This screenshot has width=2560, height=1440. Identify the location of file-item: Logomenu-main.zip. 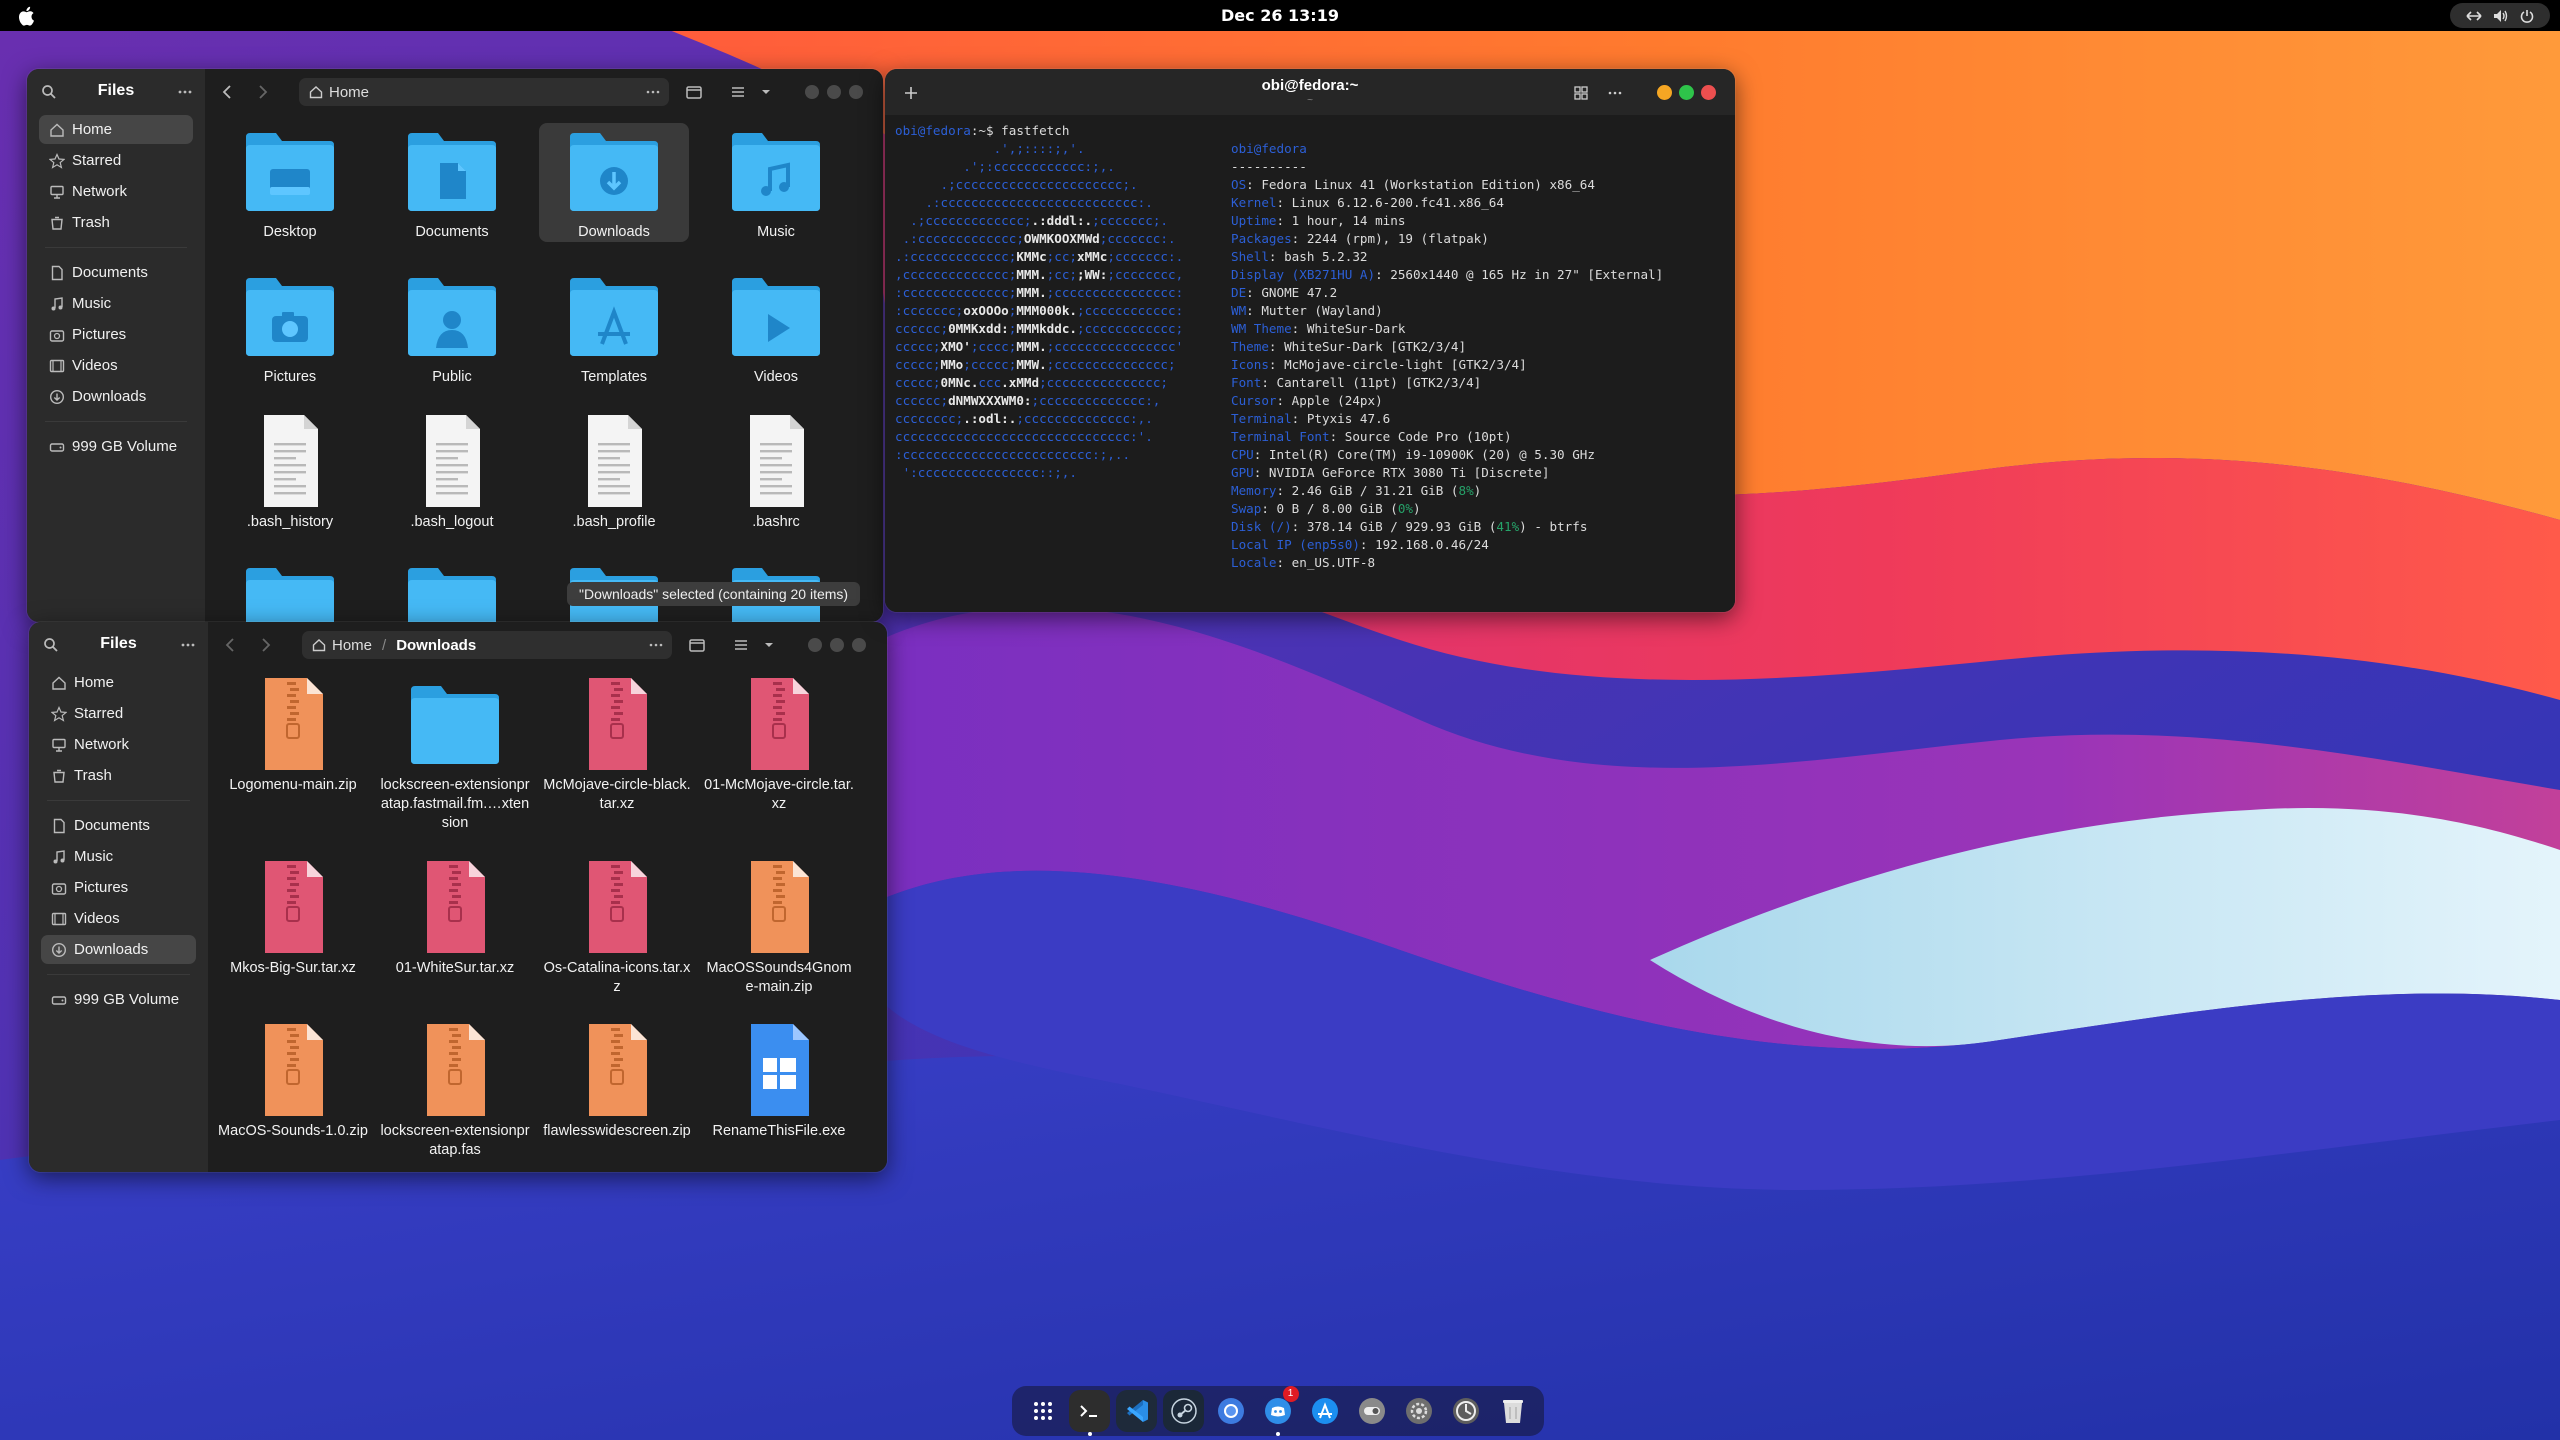
(293, 735).